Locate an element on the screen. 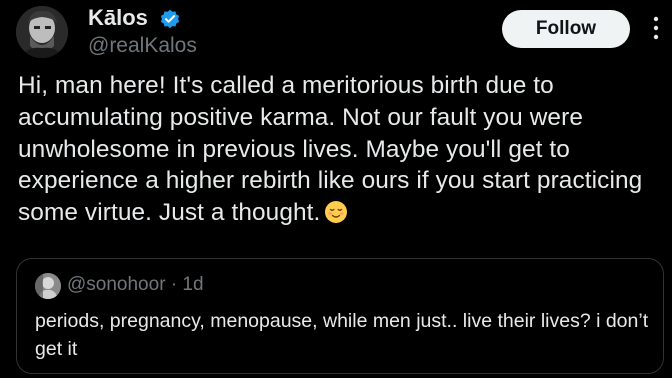 The image size is (672, 378). quoted-author-meta: @sonohoor · 1d is located at coordinates (135, 285).